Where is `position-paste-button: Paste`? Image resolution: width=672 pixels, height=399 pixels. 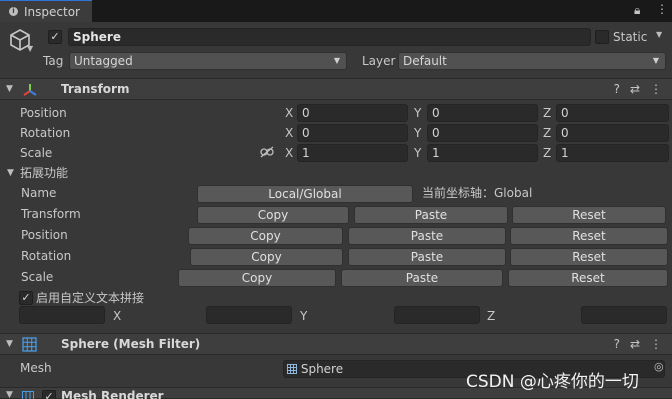 position-paste-button: Paste is located at coordinates (427, 236).